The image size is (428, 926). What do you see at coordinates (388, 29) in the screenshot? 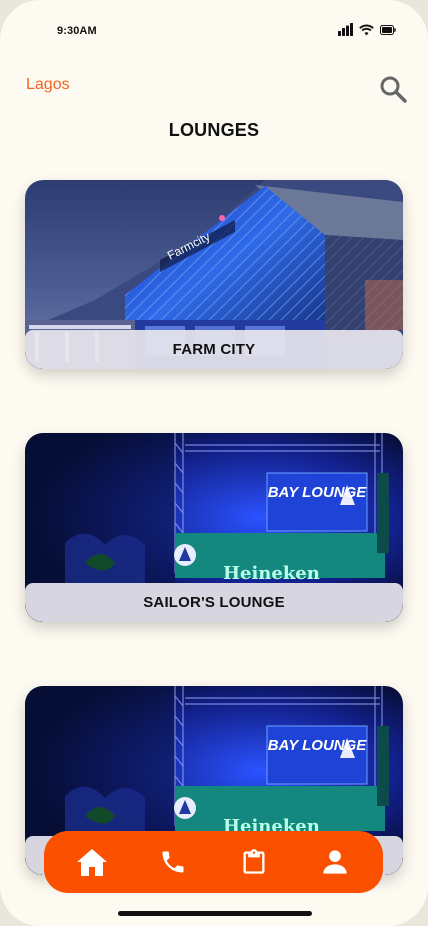
I see `battery-icon` at bounding box center [388, 29].